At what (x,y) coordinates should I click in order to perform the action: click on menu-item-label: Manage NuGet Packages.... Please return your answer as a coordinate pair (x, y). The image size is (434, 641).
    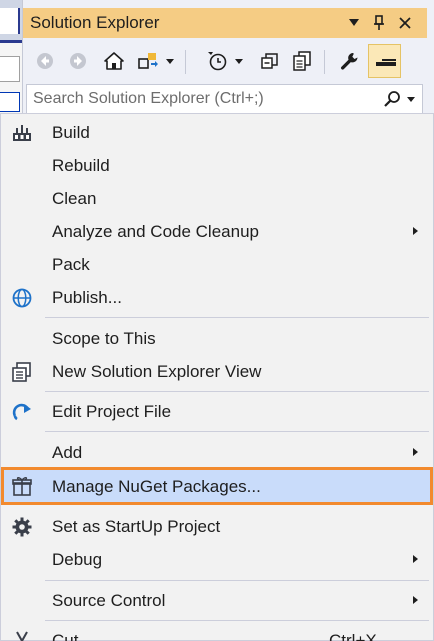
    Looking at the image, I should click on (156, 486).